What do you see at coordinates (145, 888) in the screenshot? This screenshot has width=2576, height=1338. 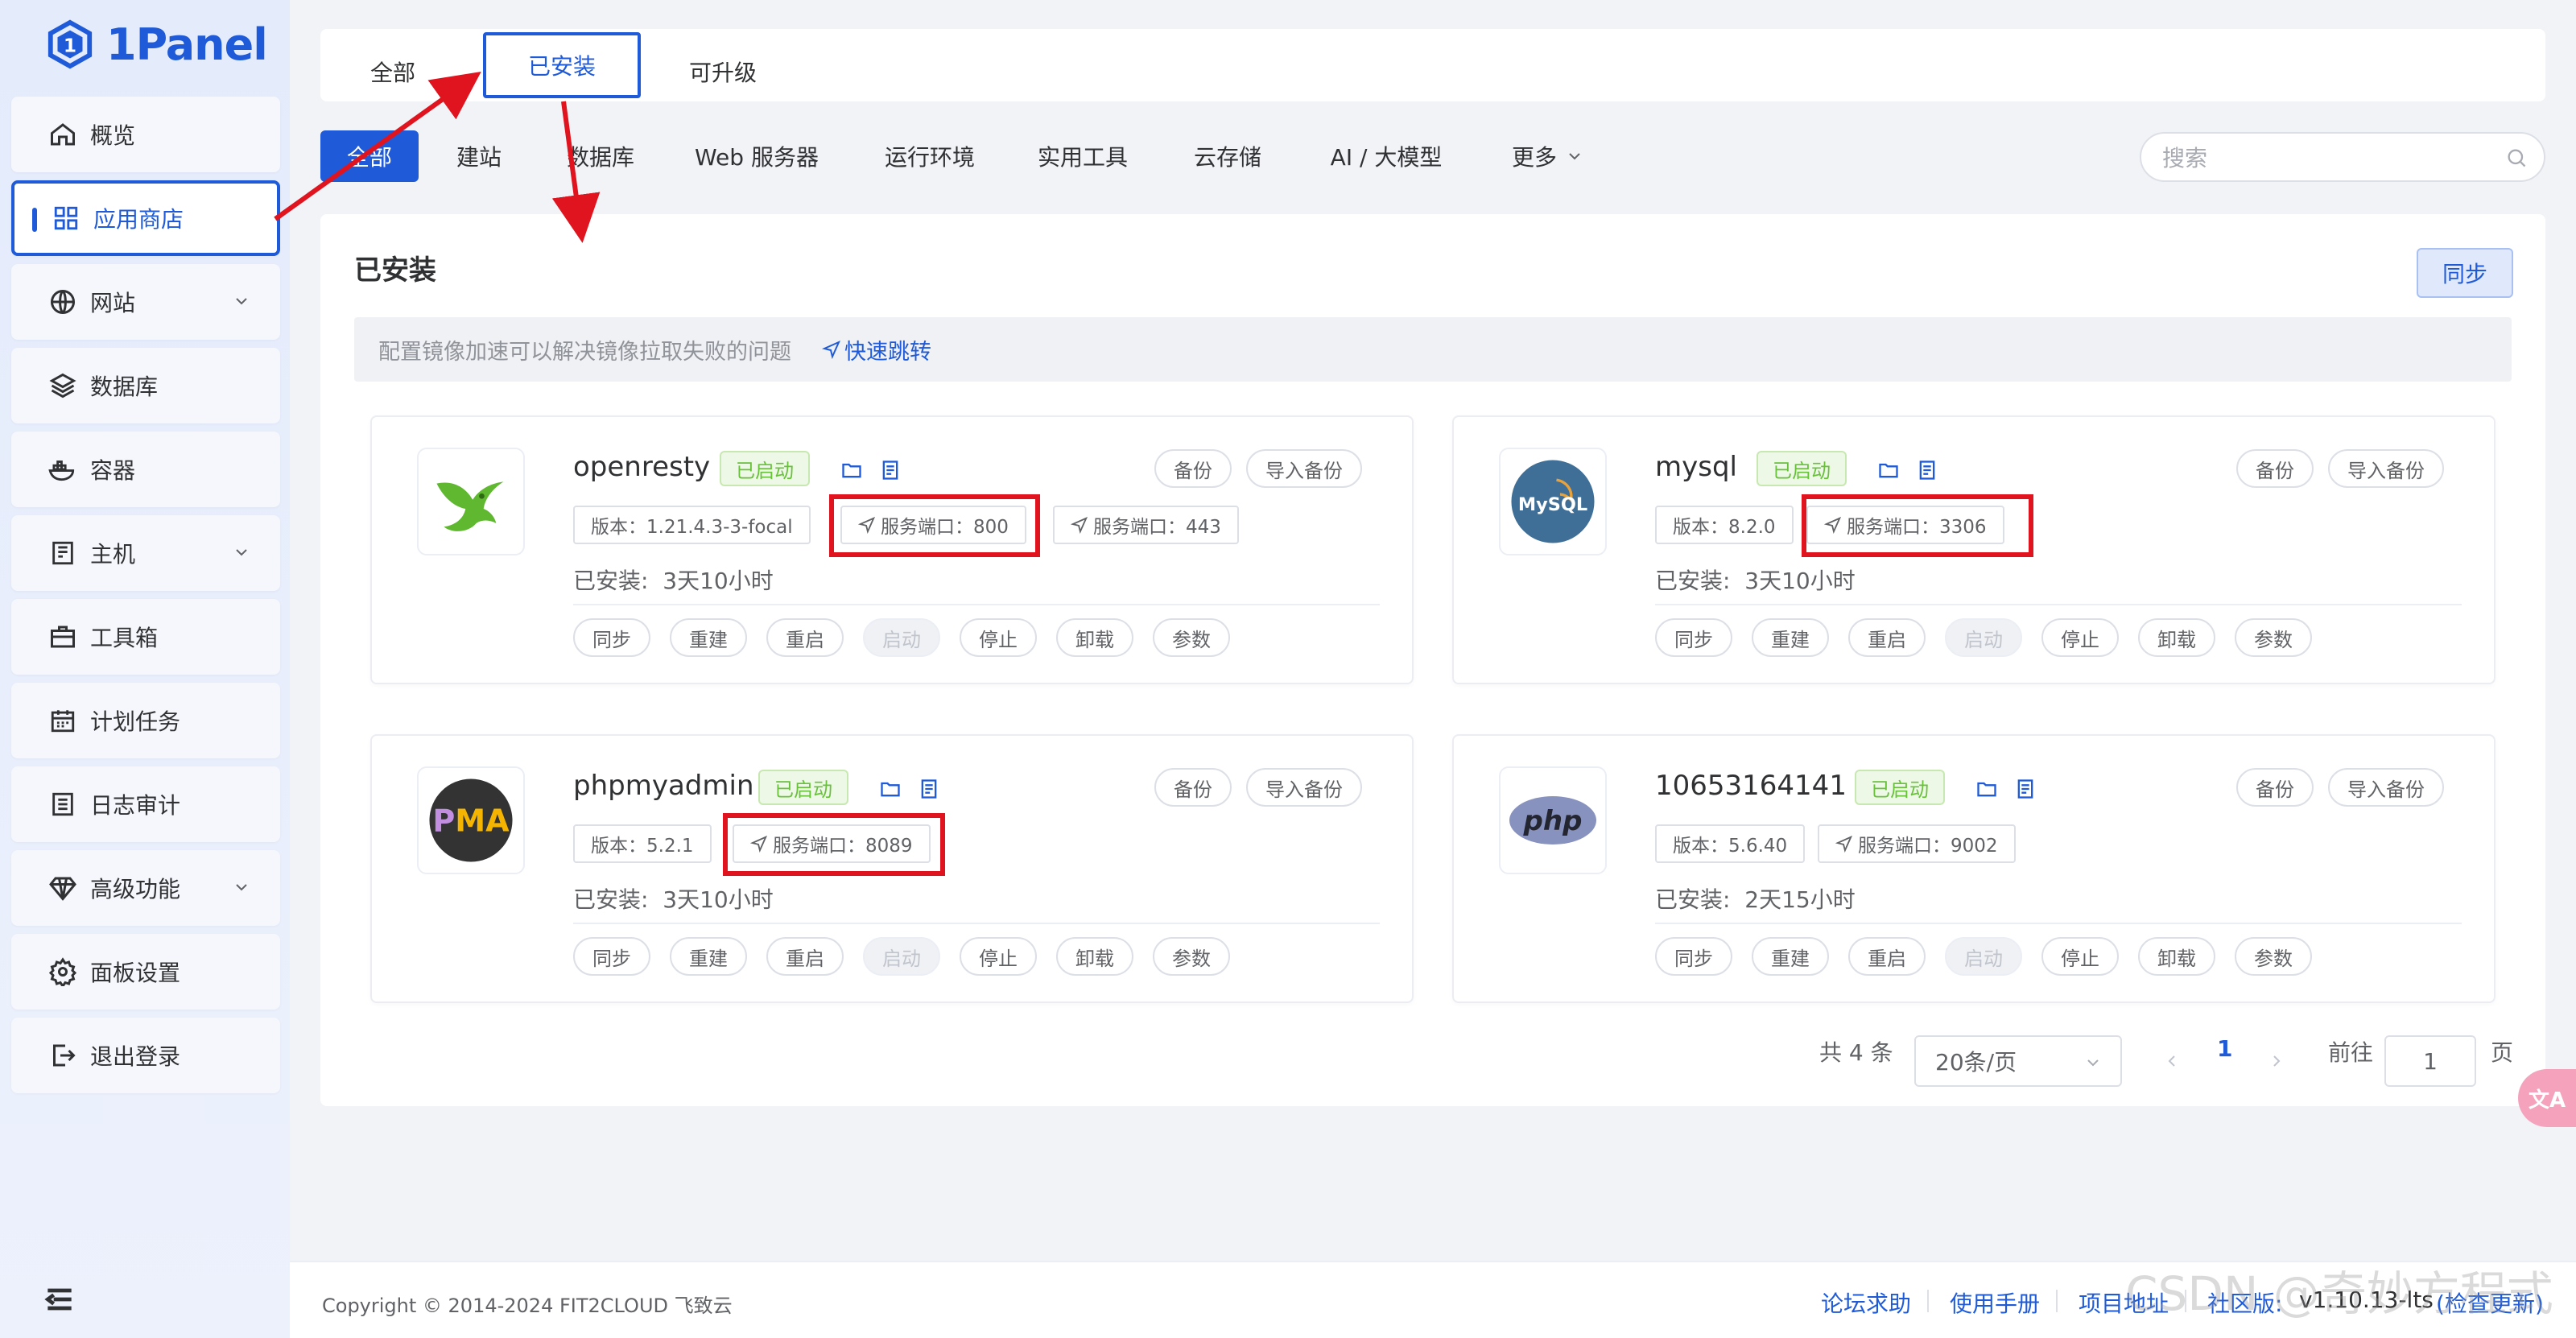 I see `sidebar-item-advanced: 高级功能` at bounding box center [145, 888].